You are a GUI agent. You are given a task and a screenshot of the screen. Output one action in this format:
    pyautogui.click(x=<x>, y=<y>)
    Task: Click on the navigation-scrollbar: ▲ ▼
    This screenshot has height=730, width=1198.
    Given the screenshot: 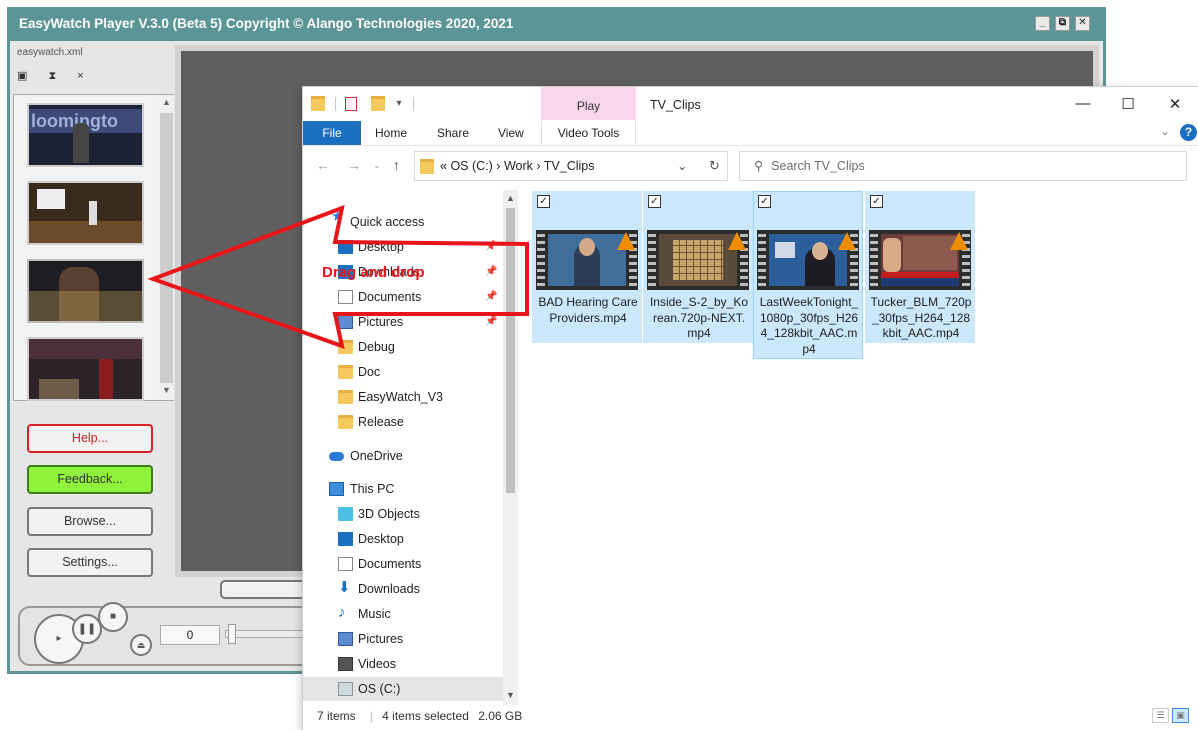 What is the action you would take?
    pyautogui.click(x=510, y=447)
    